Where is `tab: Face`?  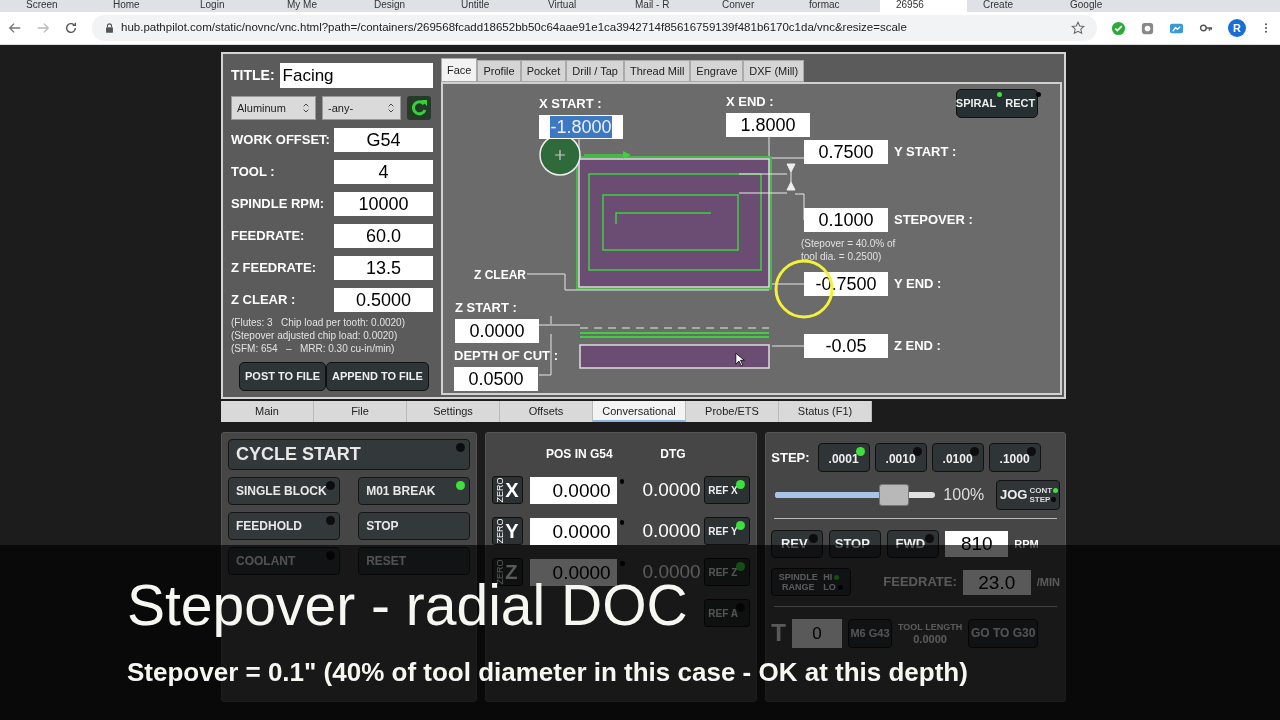
tab: Face is located at coordinates (459, 70).